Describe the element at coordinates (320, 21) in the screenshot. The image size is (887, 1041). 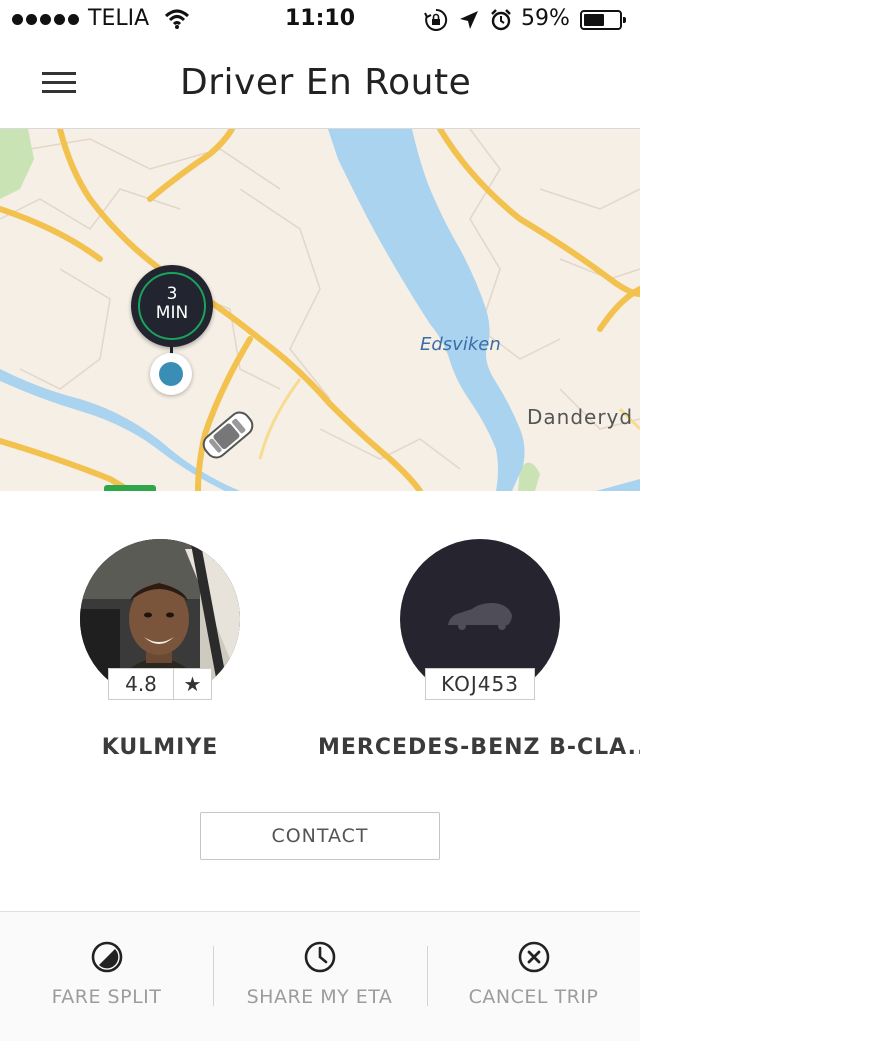
I see `status-bar: TELIA 11:10 59%` at that location.